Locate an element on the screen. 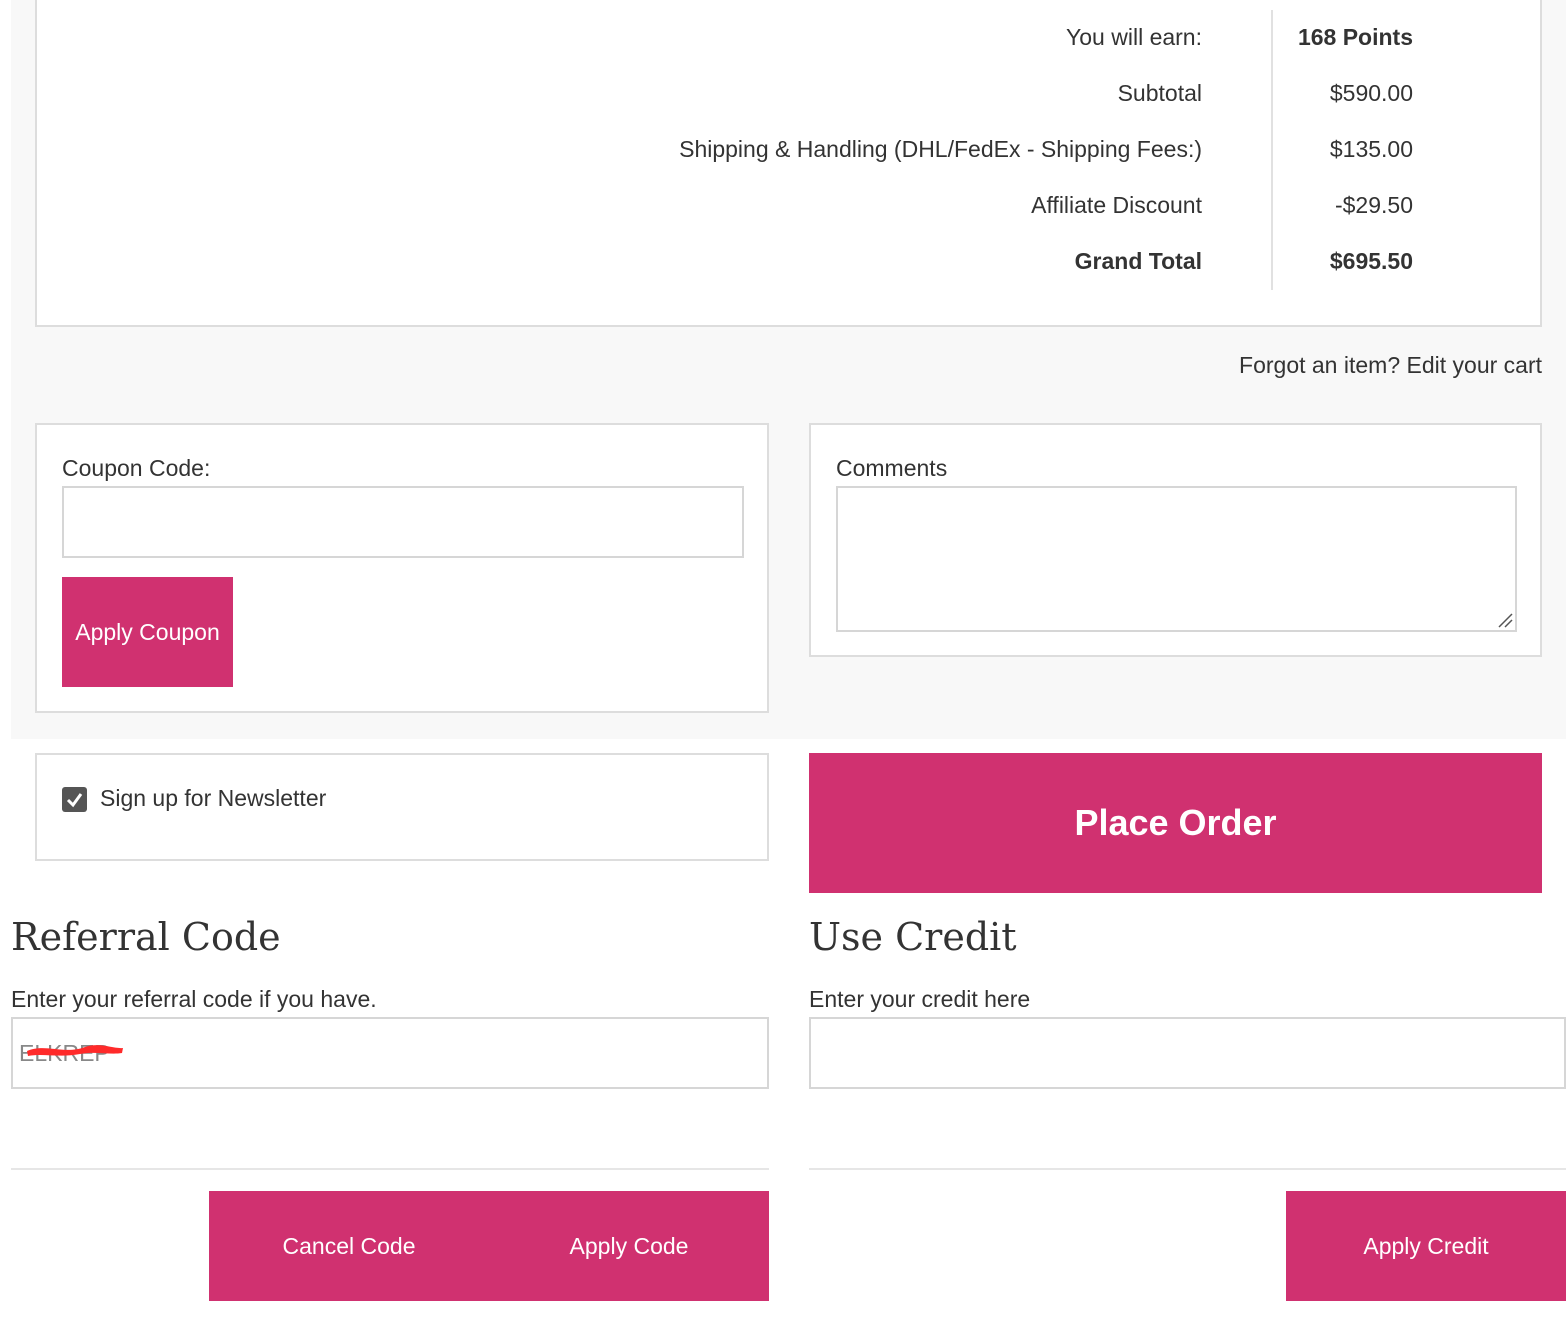 This screenshot has width=1566, height=1326. totals-value: 168 Points is located at coordinates (1355, 37).